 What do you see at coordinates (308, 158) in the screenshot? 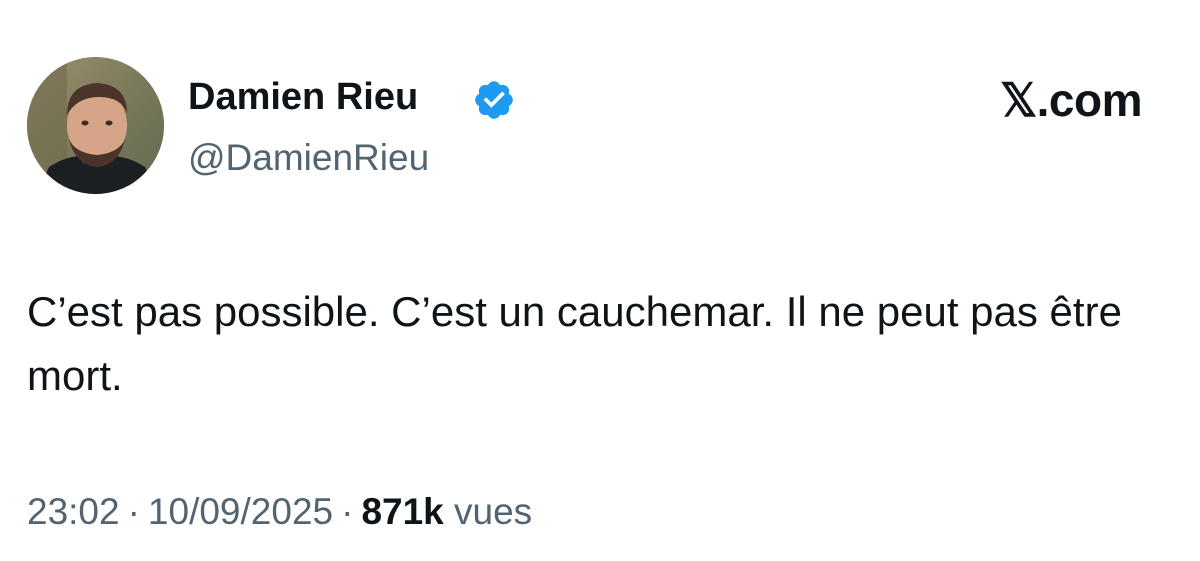
I see `author-handle: @DamienRieu` at bounding box center [308, 158].